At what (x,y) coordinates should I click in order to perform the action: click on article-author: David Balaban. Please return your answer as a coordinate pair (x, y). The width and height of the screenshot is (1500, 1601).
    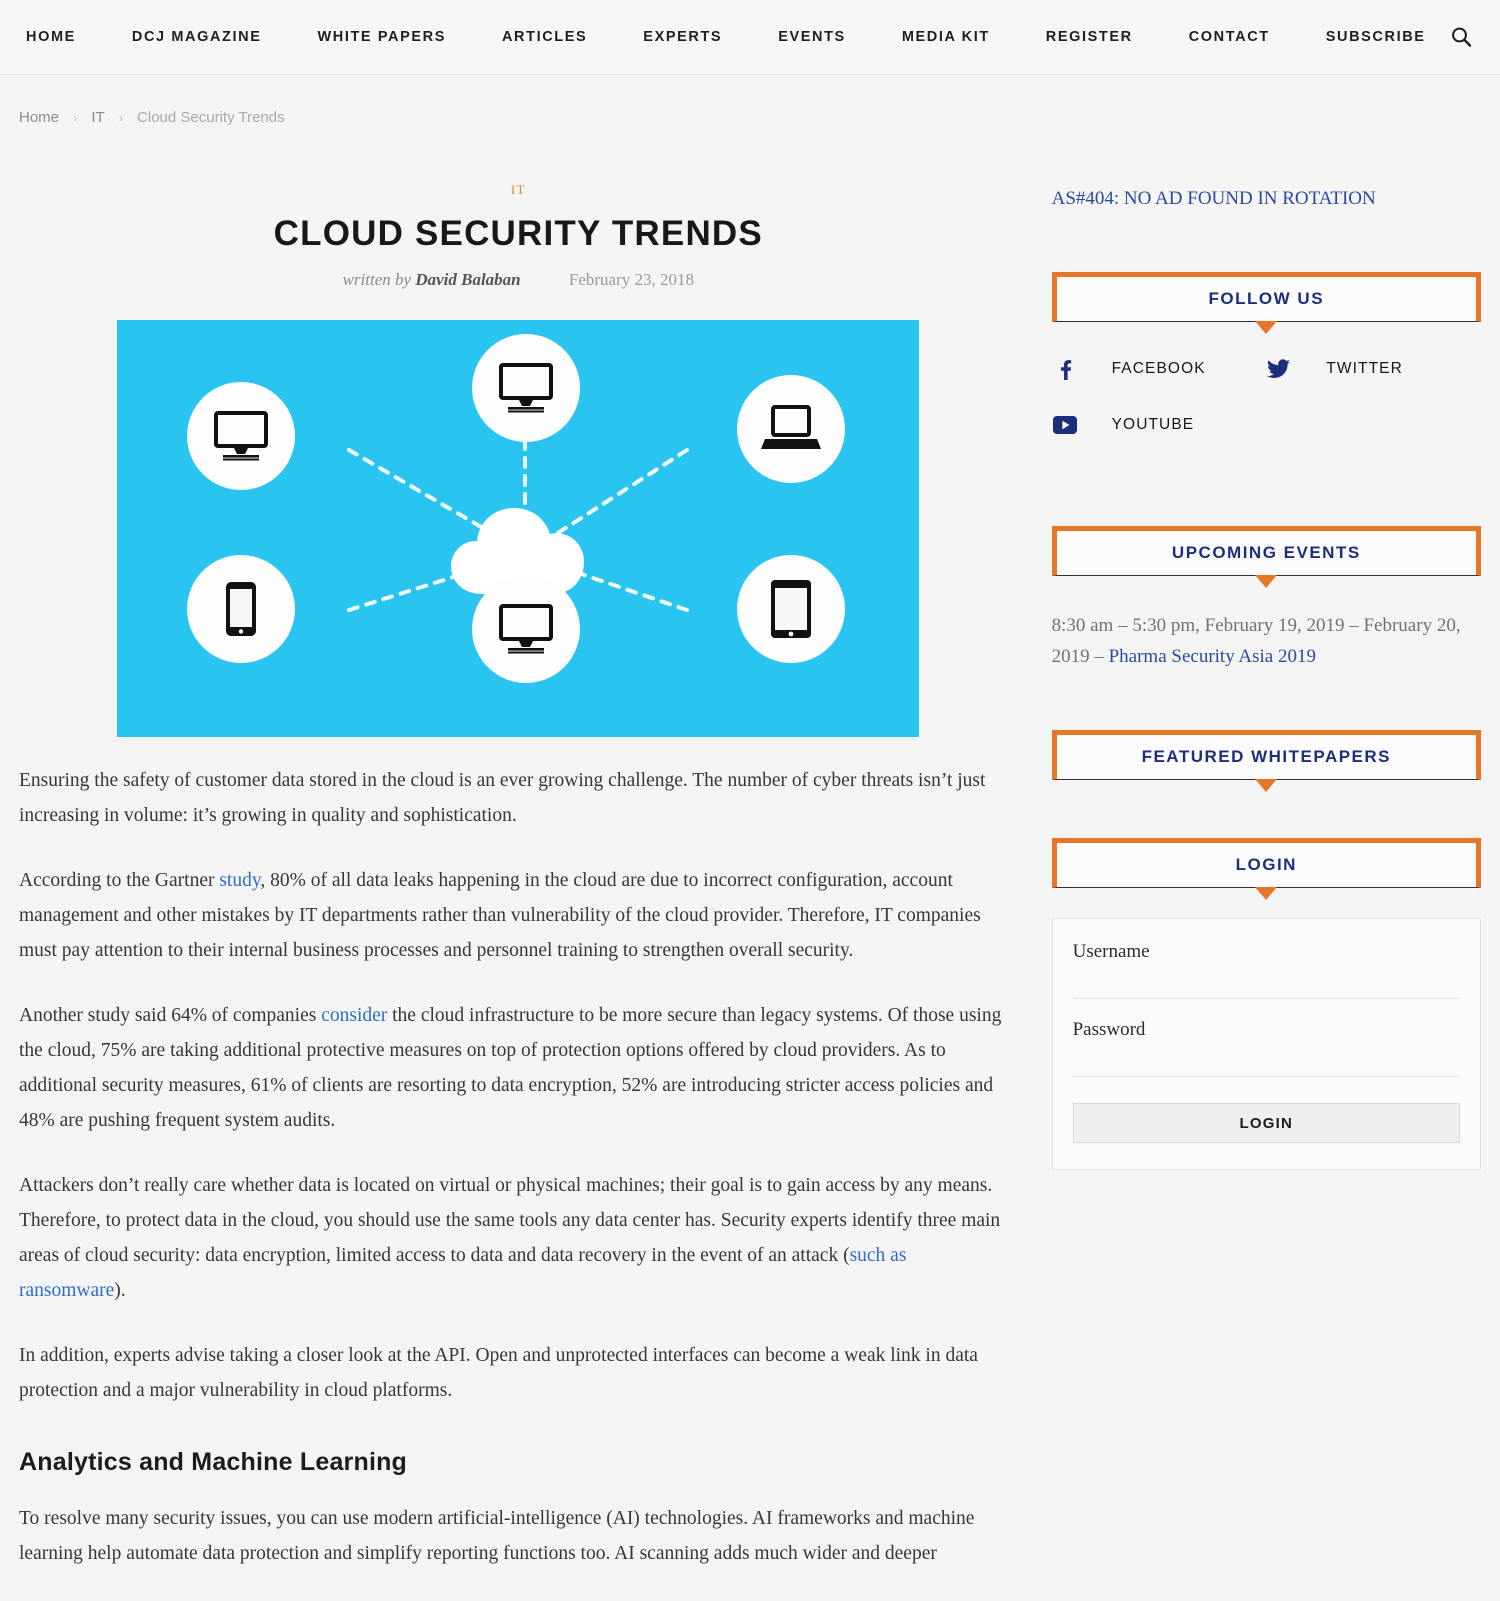
    Looking at the image, I should click on (467, 279).